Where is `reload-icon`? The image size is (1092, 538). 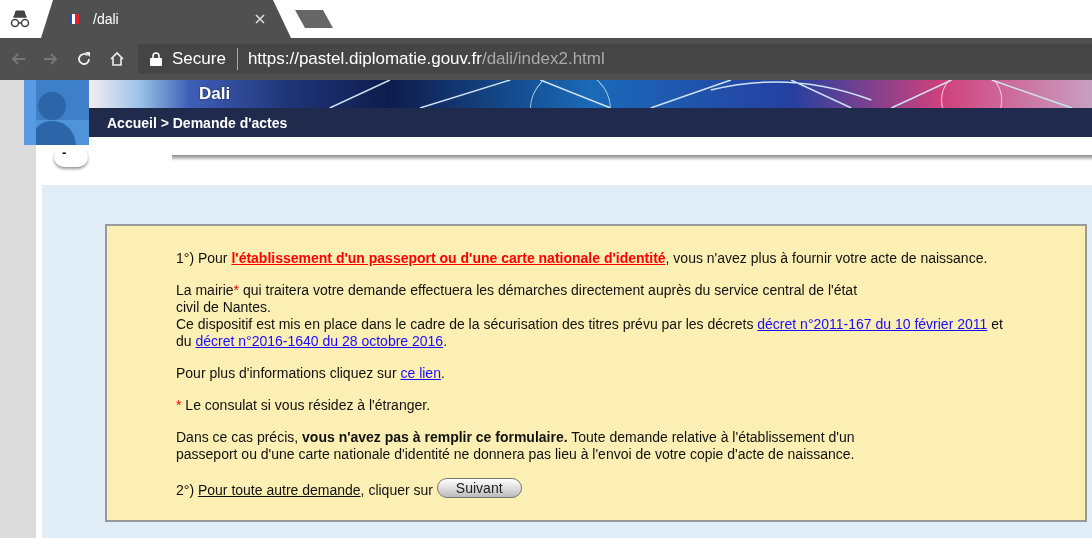 reload-icon is located at coordinates (84, 59).